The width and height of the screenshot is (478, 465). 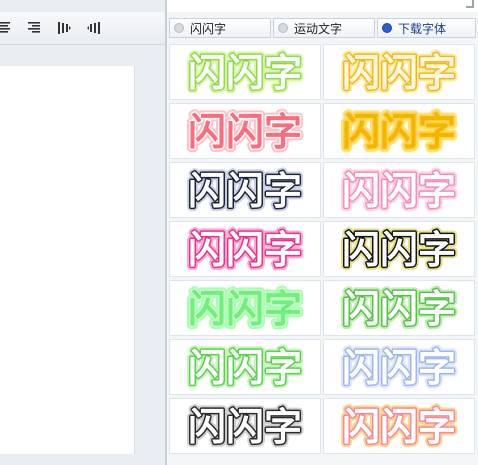 I want to click on text-direction-right-button, so click(x=94, y=28).